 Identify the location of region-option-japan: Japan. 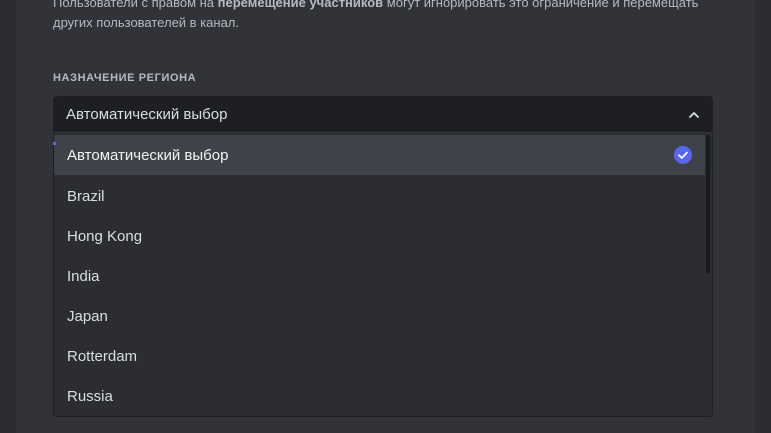
(379, 316).